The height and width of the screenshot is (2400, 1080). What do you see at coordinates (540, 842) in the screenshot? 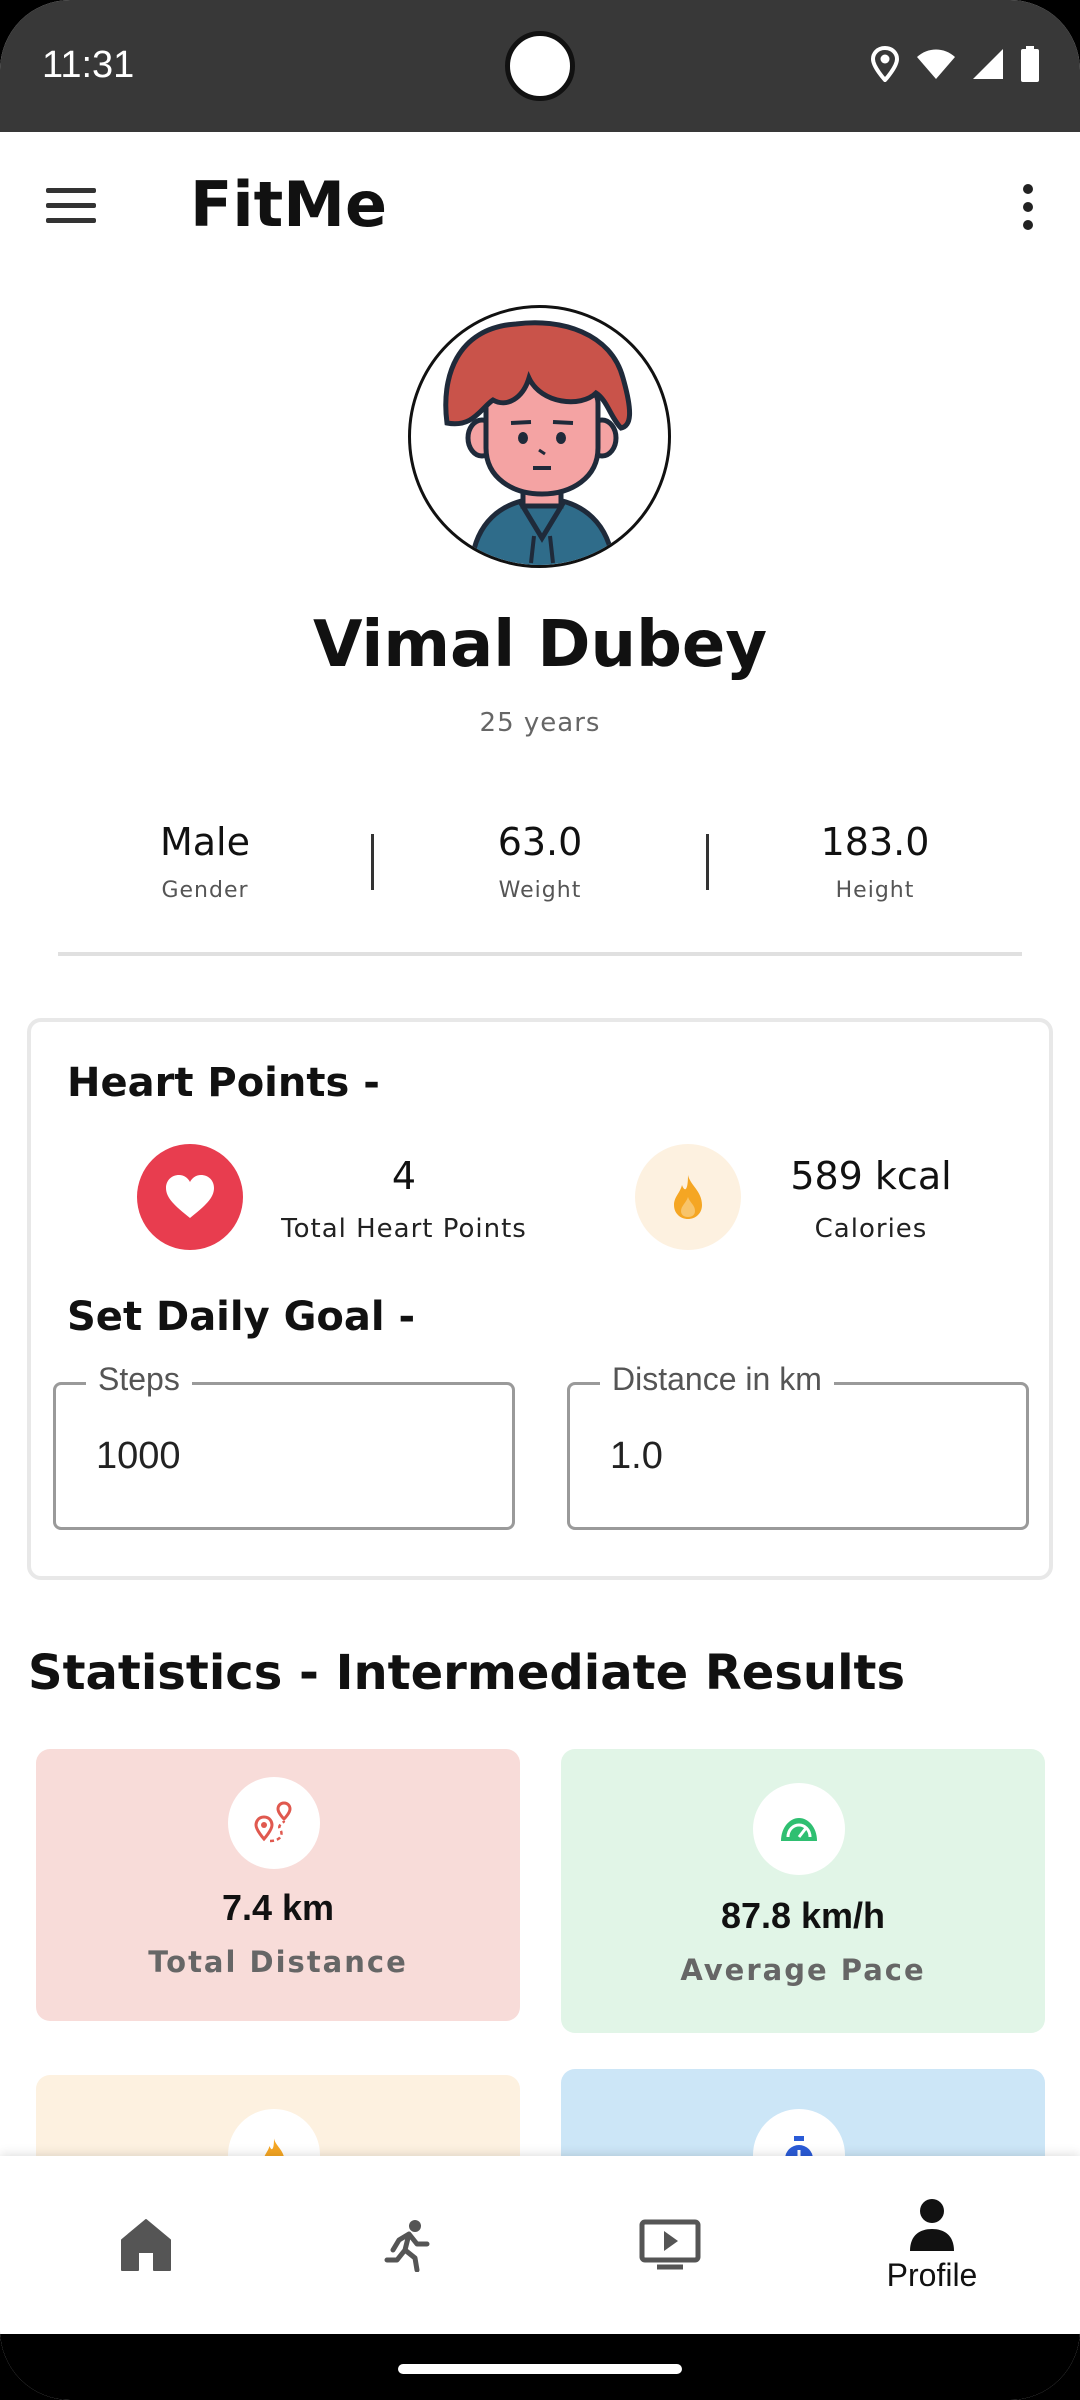
I see `metric-value: 63.0` at bounding box center [540, 842].